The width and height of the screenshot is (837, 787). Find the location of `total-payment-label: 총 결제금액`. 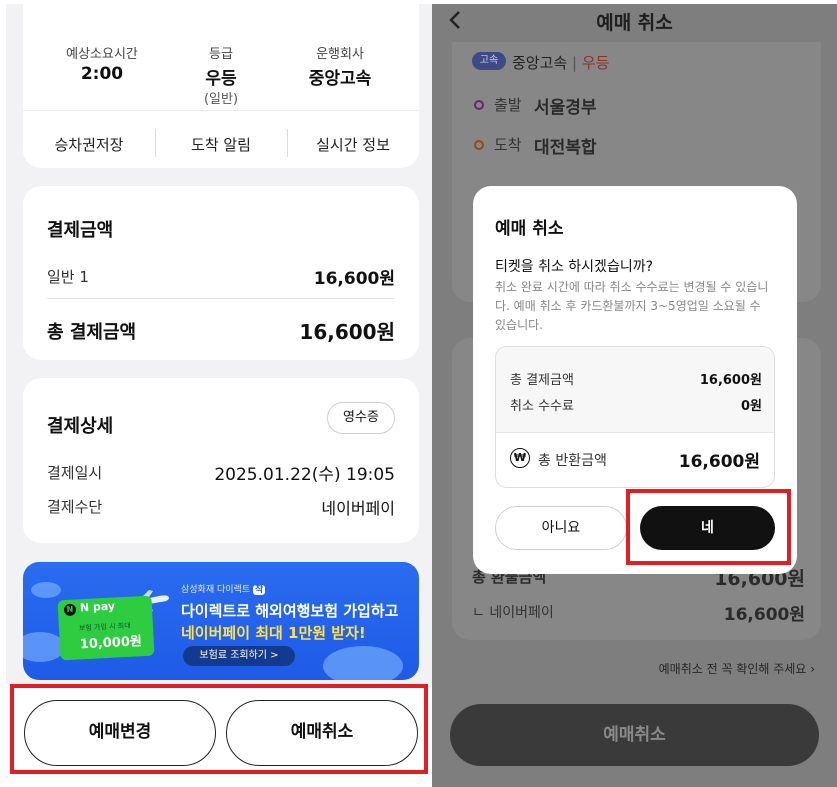

total-payment-label: 총 결제금액 is located at coordinates (92, 332).